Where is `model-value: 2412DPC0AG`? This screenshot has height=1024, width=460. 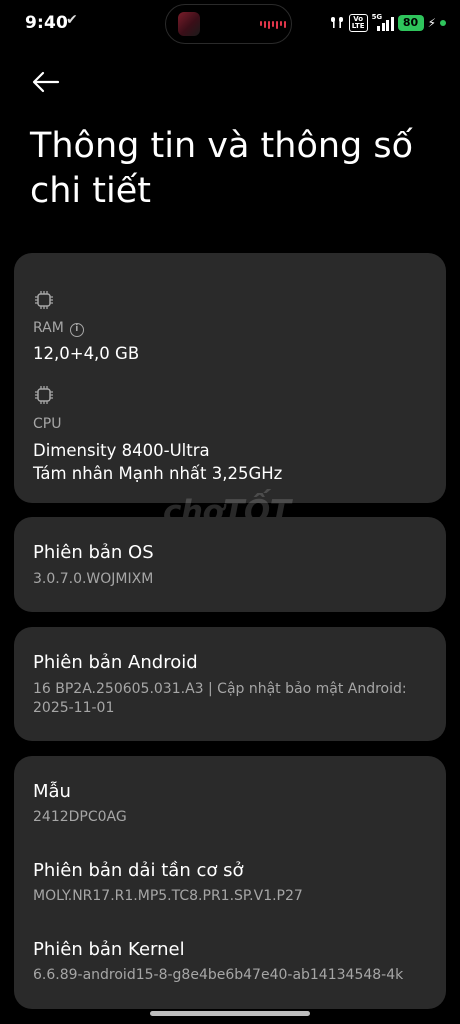 model-value: 2412DPC0AG is located at coordinates (80, 817).